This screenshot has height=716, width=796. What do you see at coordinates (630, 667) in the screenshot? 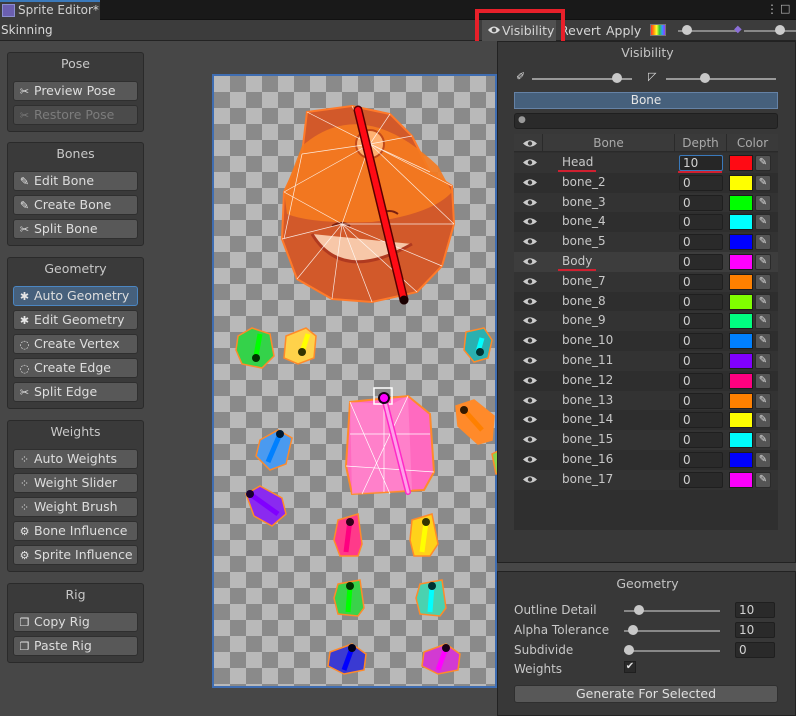
I see `weights-checkbox: ✔` at bounding box center [630, 667].